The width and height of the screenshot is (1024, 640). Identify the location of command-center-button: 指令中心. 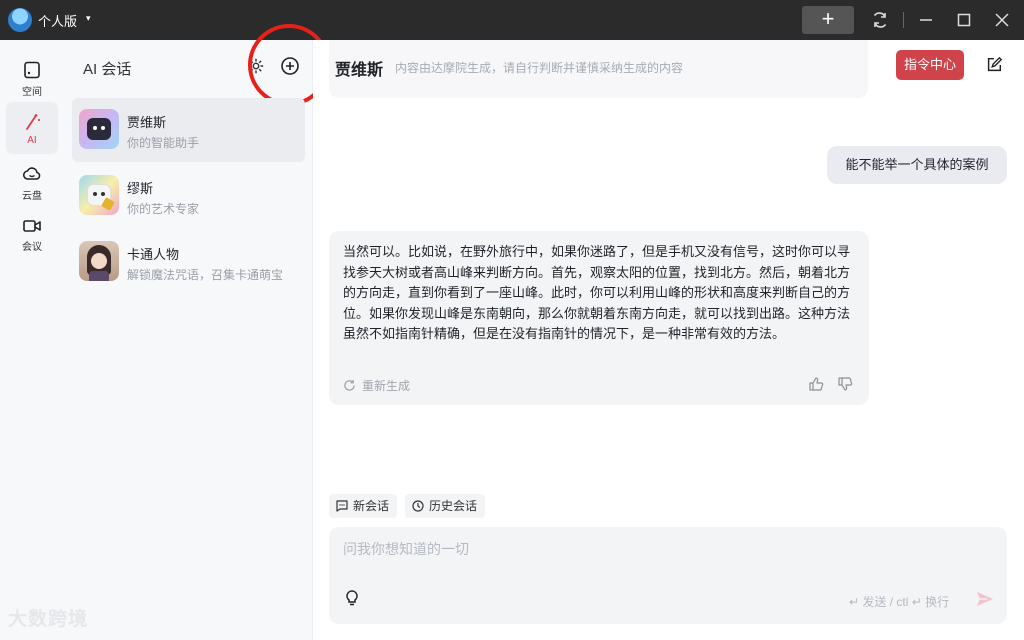
(930, 65).